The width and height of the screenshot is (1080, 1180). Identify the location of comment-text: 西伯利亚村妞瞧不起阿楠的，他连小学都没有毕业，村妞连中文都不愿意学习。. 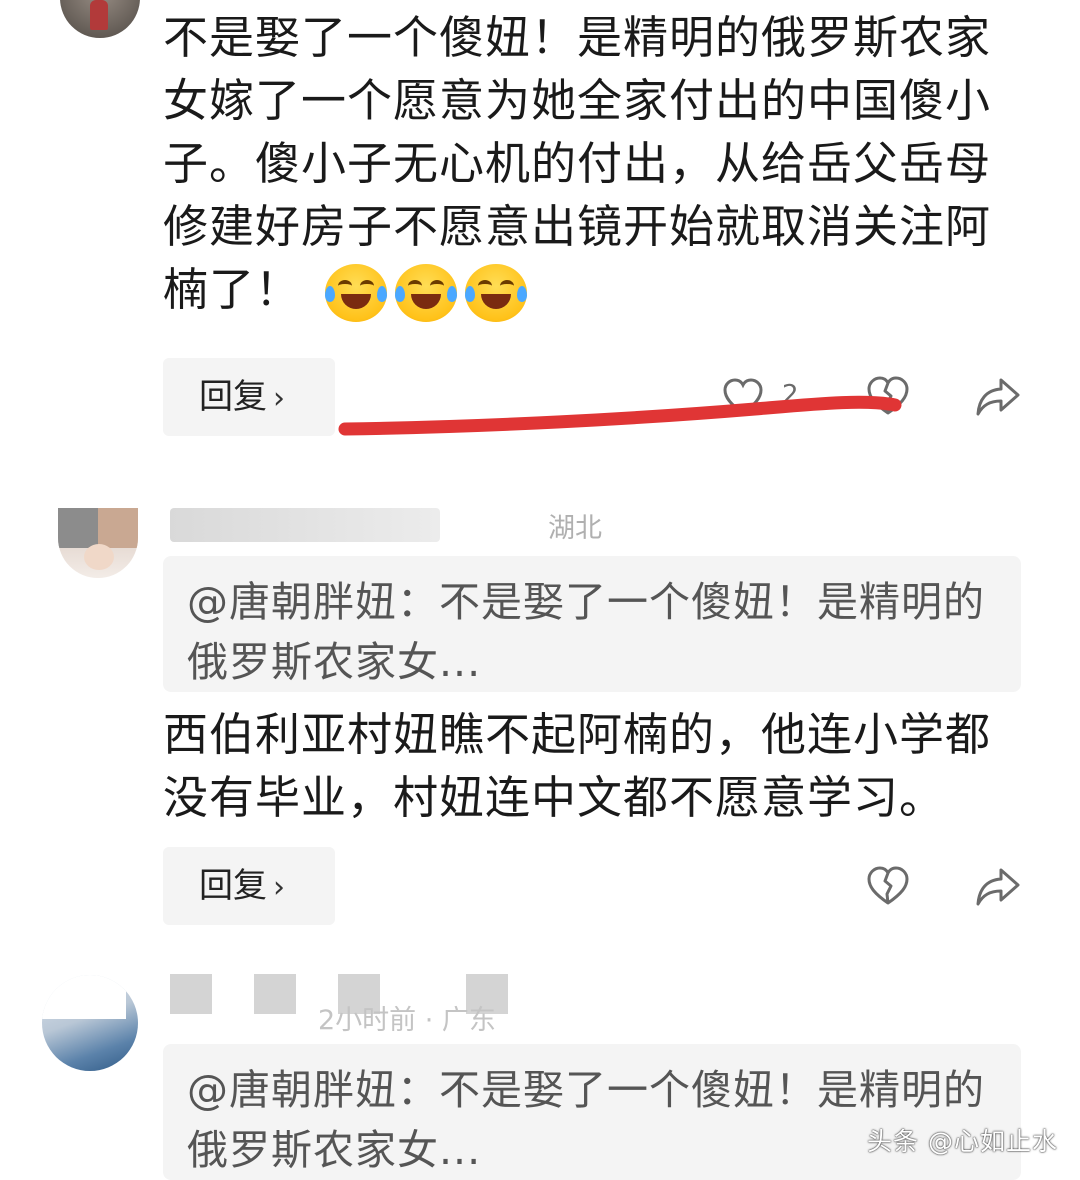
(577, 766).